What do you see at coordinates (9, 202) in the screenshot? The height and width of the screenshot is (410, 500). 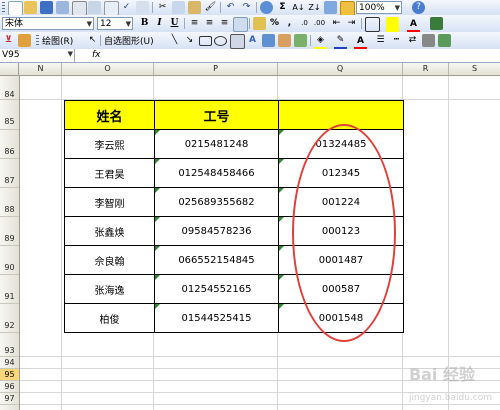 I see `row-header: 88` at bounding box center [9, 202].